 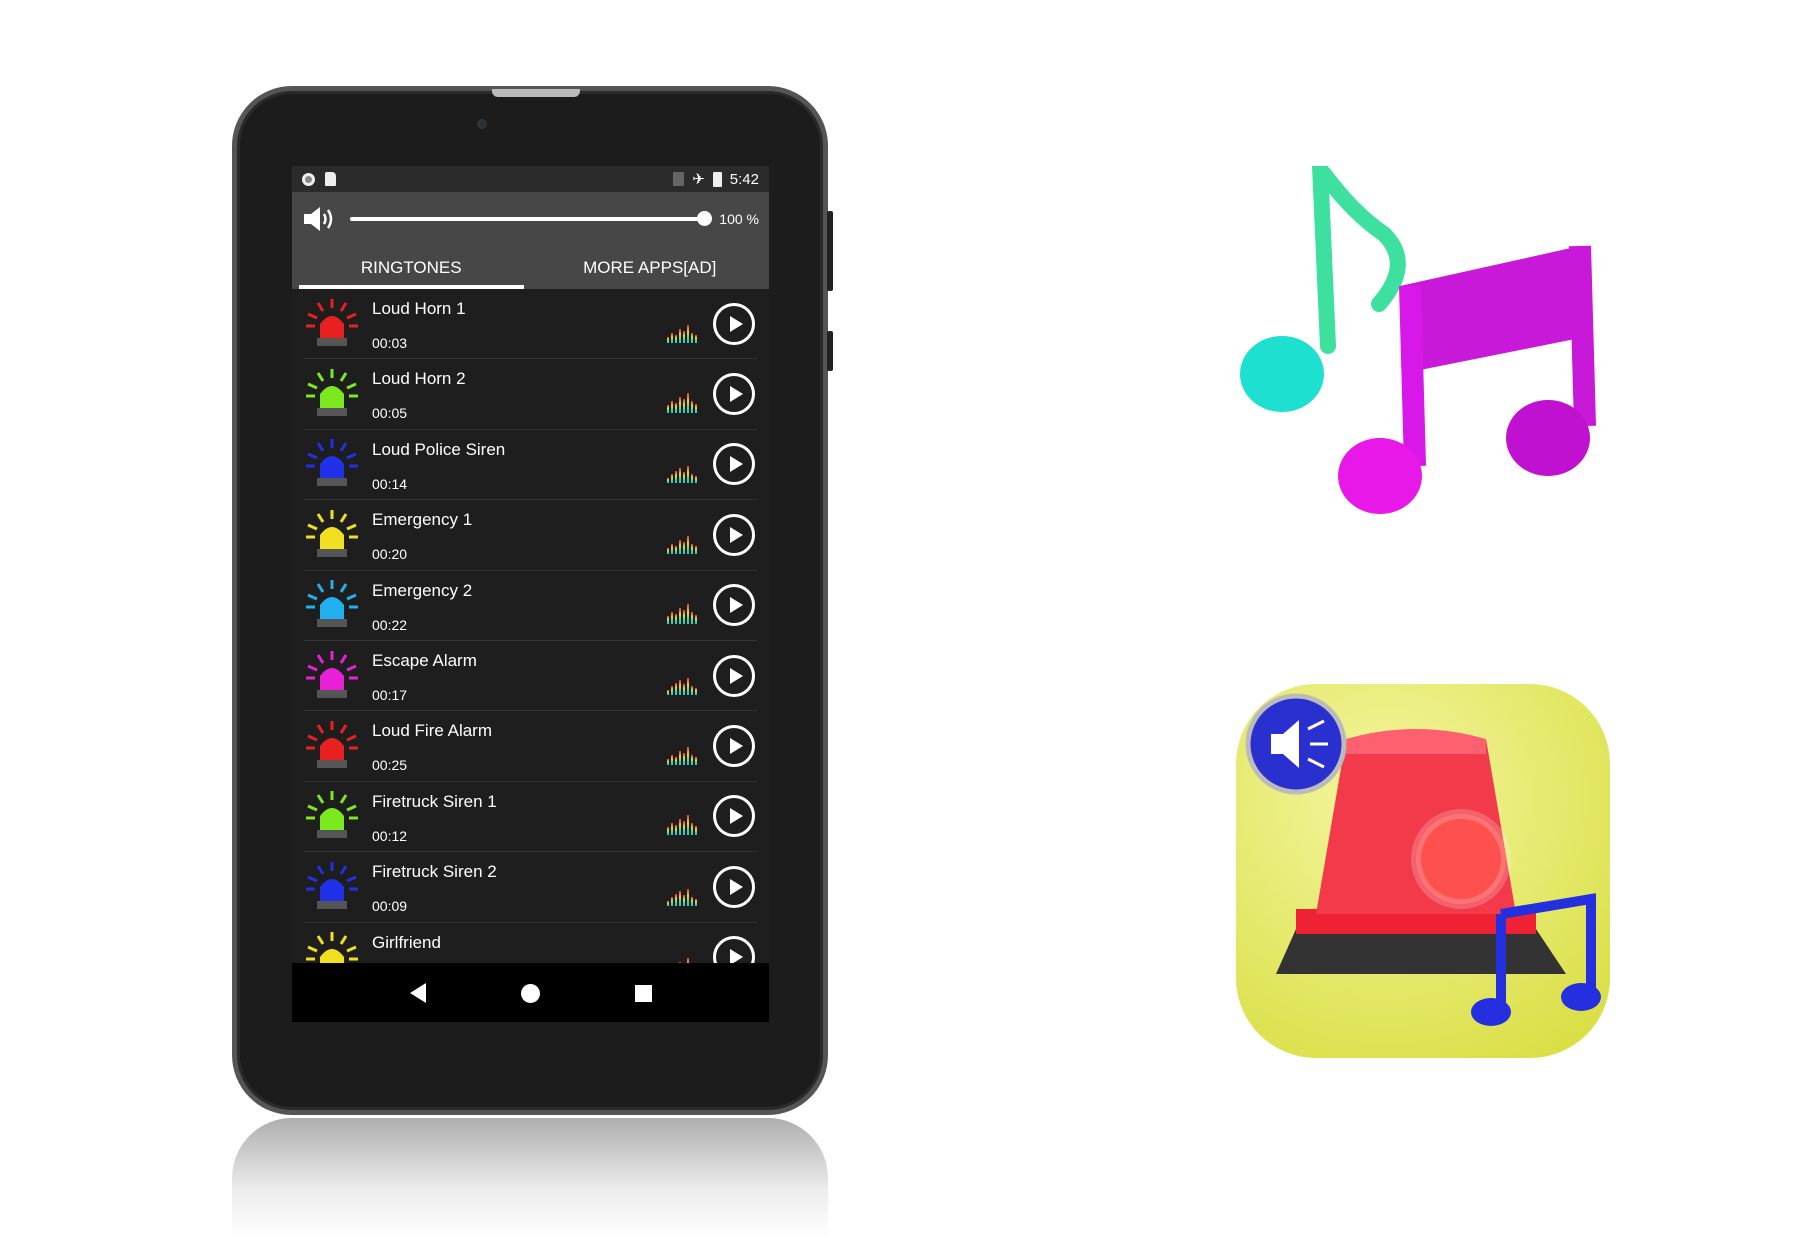 I want to click on ringtone-duration: 00:17, so click(x=390, y=694).